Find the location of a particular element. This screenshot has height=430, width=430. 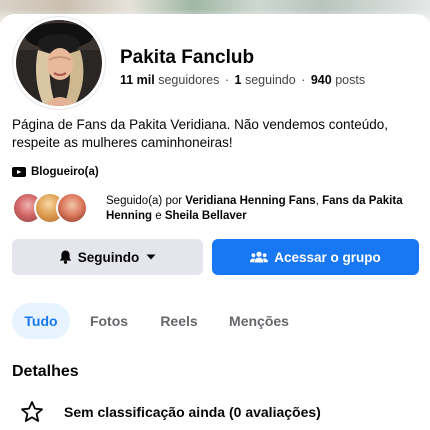

following-button: Seguindo is located at coordinates (107, 257).